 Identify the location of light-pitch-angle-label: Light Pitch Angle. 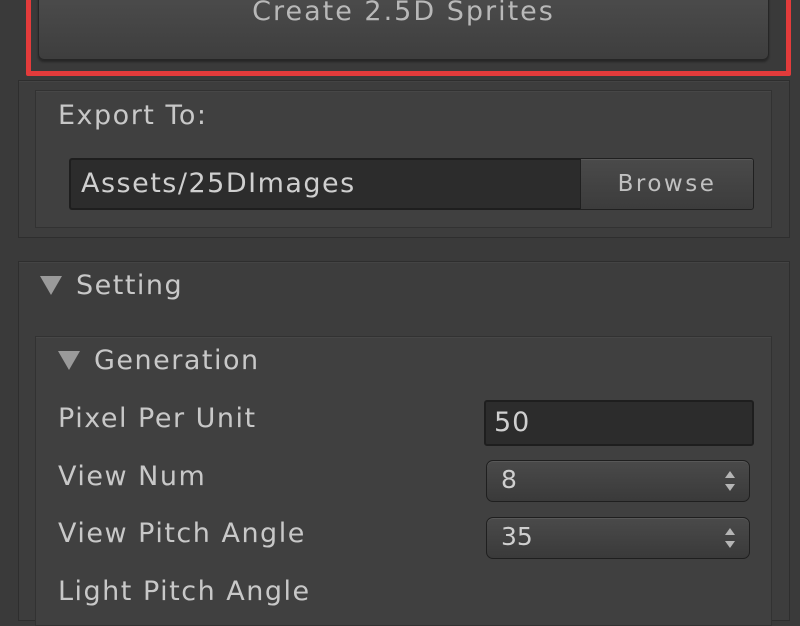
(184, 591).